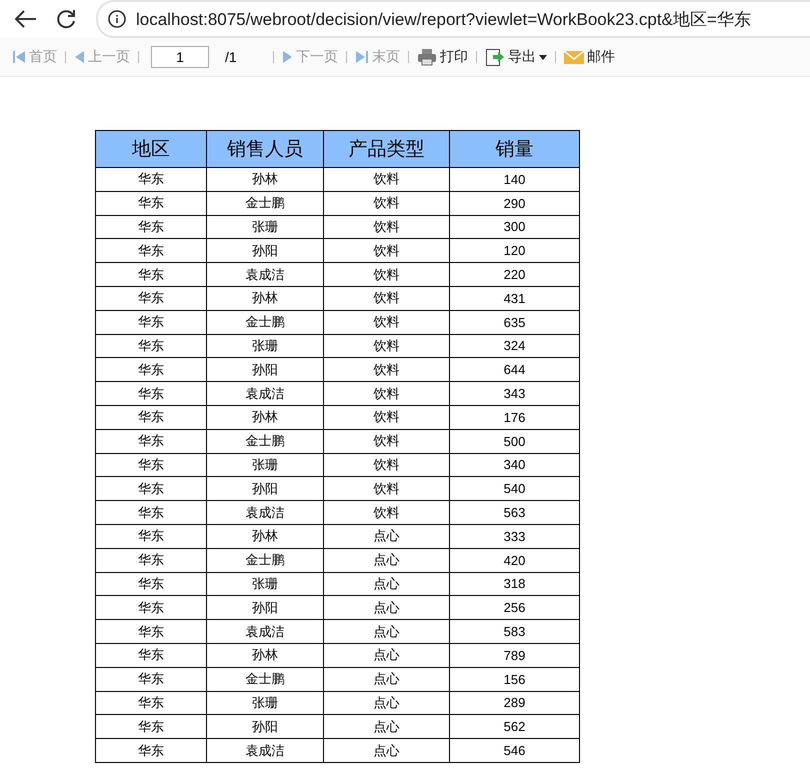 The height and width of the screenshot is (780, 810). Describe the element at coordinates (516, 57) in the screenshot. I see `export-button: 导出` at that location.